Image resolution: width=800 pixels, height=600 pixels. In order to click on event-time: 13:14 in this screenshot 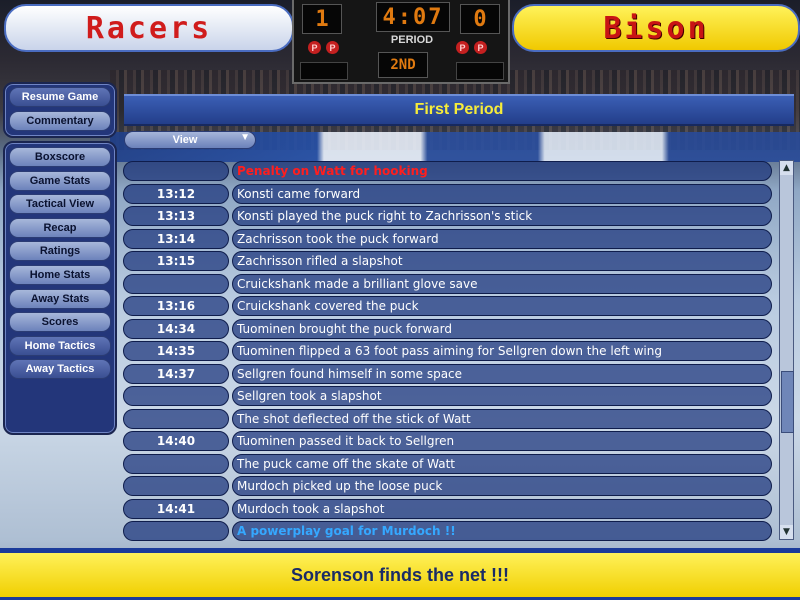, I will do `click(176, 238)`.